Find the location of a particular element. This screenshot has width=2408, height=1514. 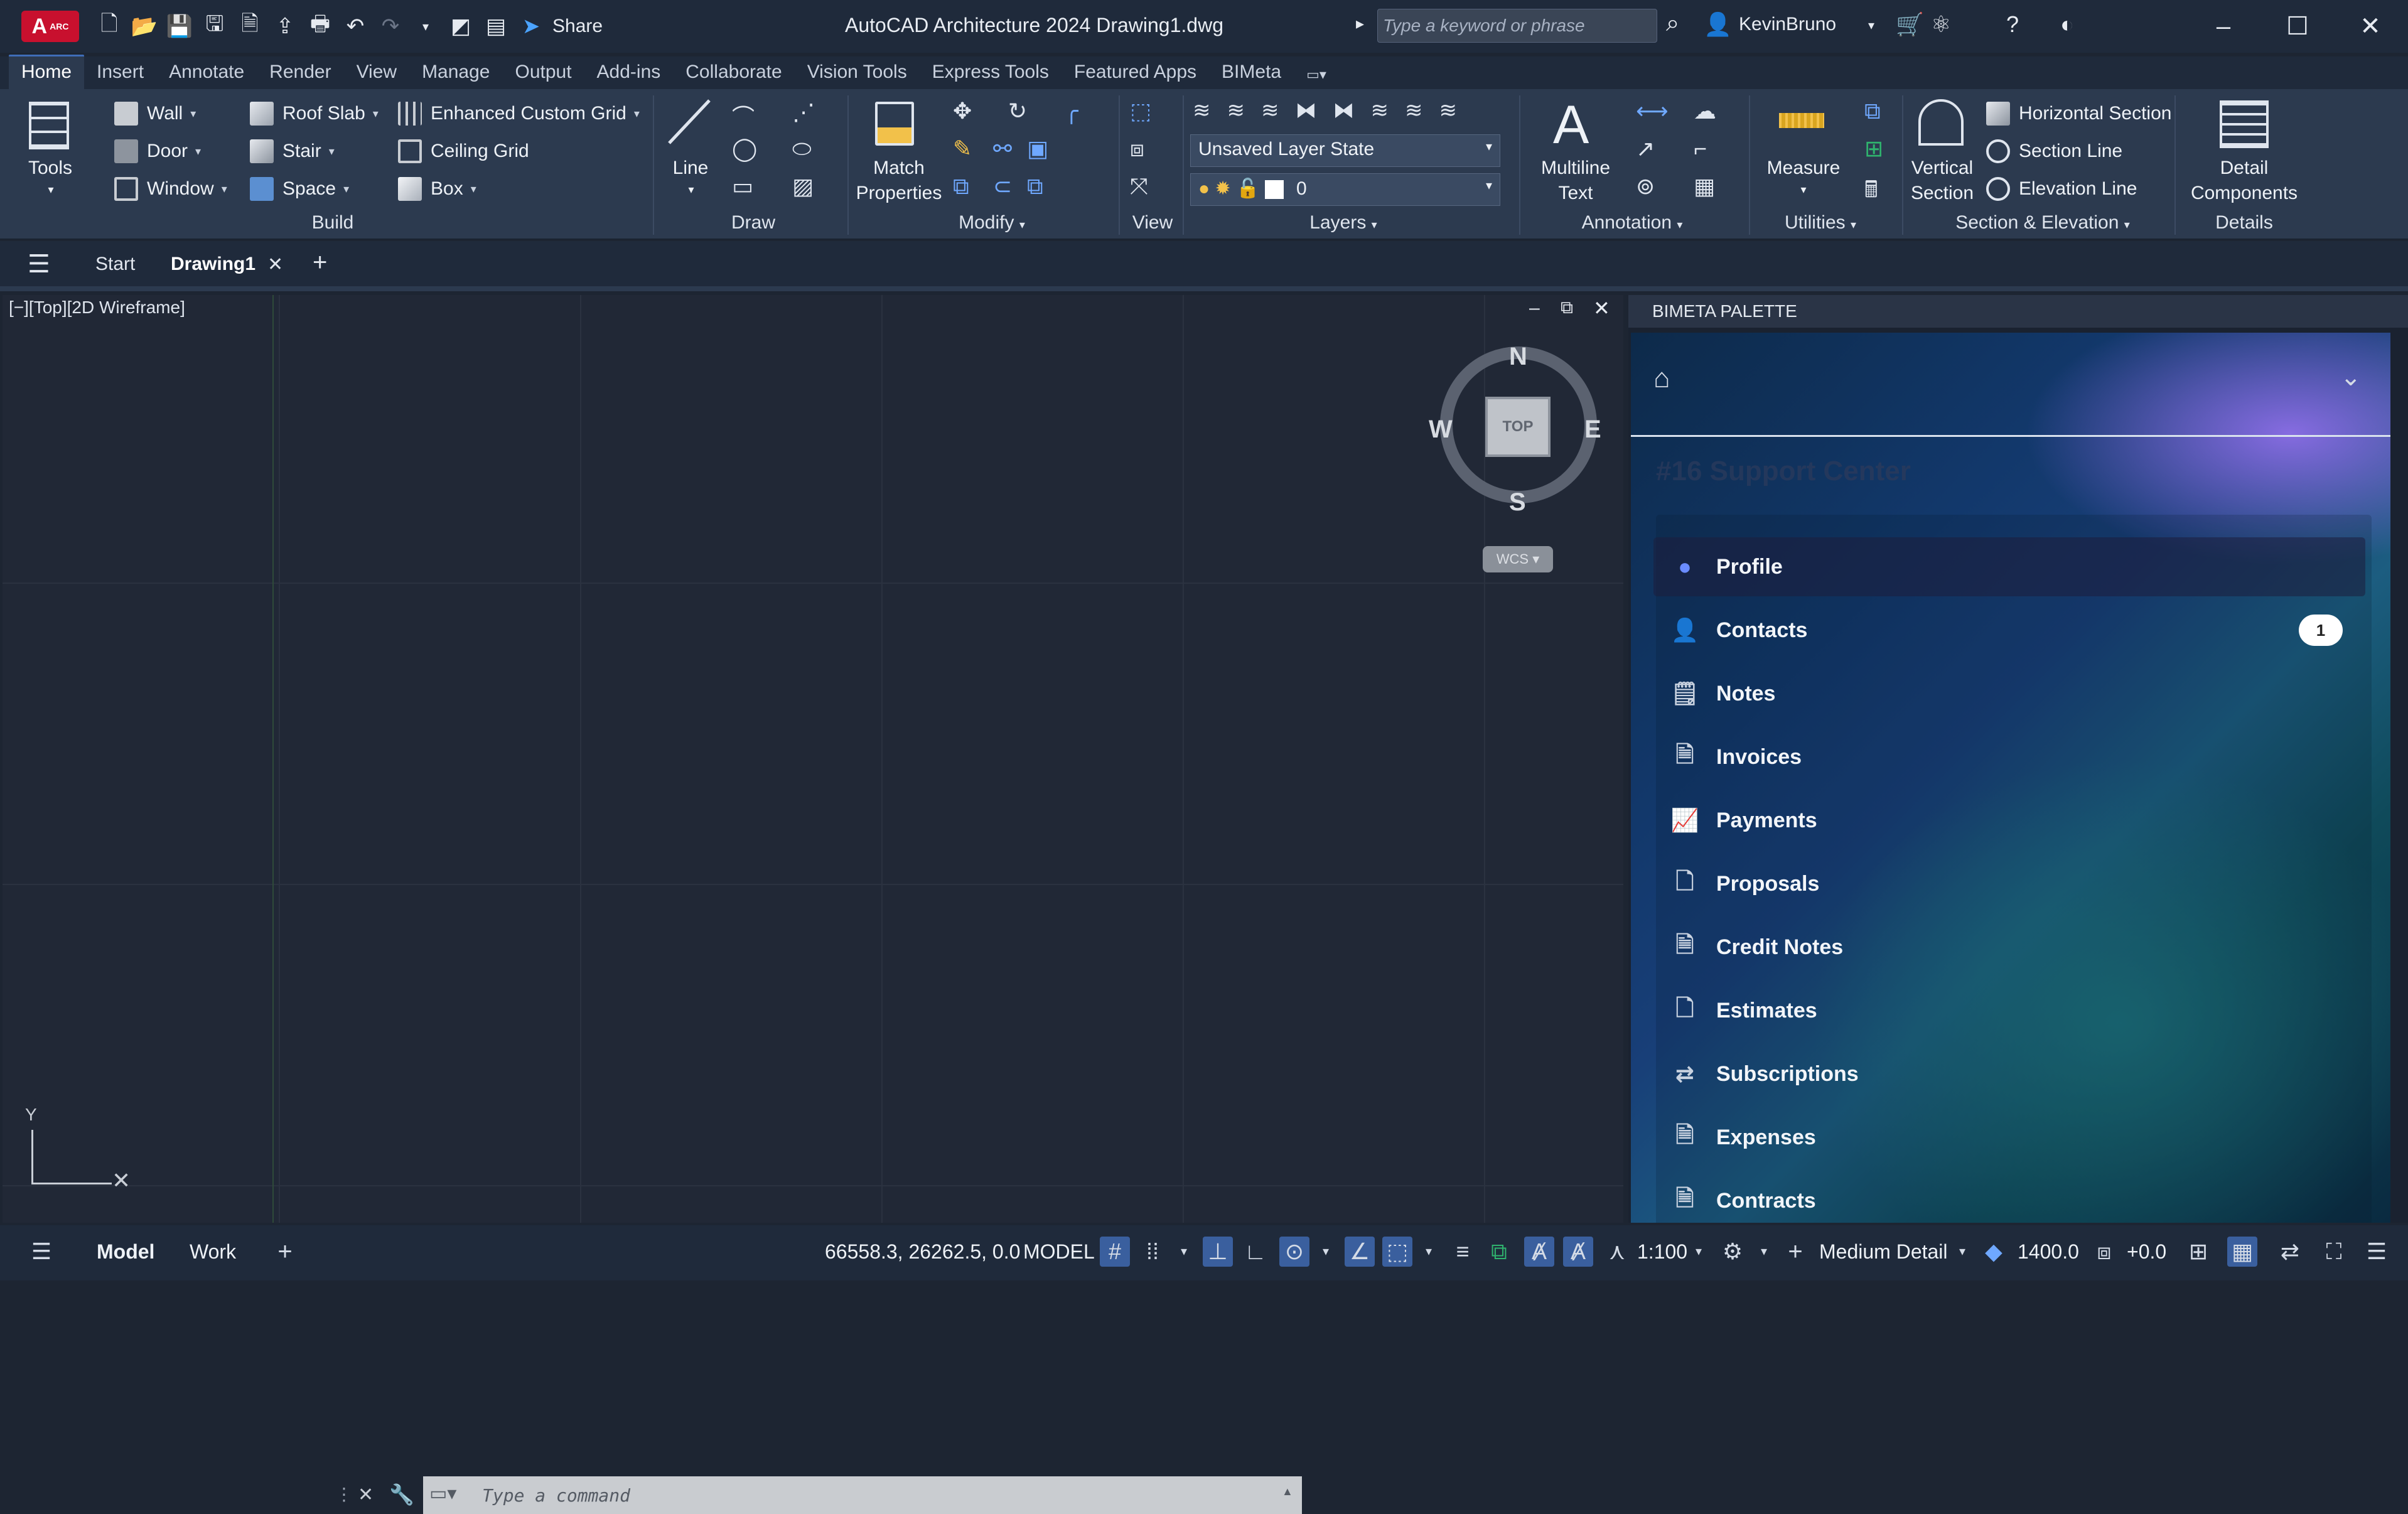

add-layout-icon: + is located at coordinates (285, 1252).